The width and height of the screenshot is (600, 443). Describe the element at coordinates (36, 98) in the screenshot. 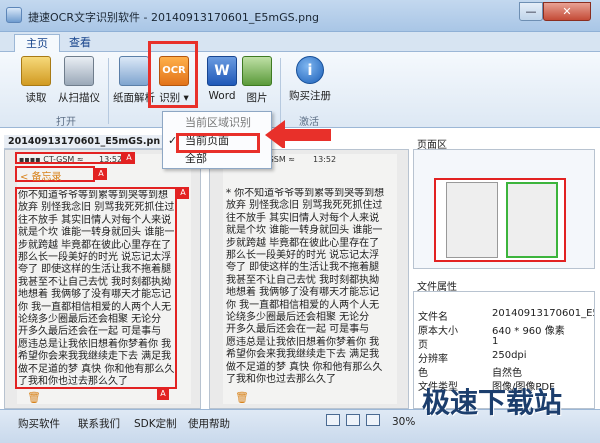

I see `read-label: 读取` at that location.